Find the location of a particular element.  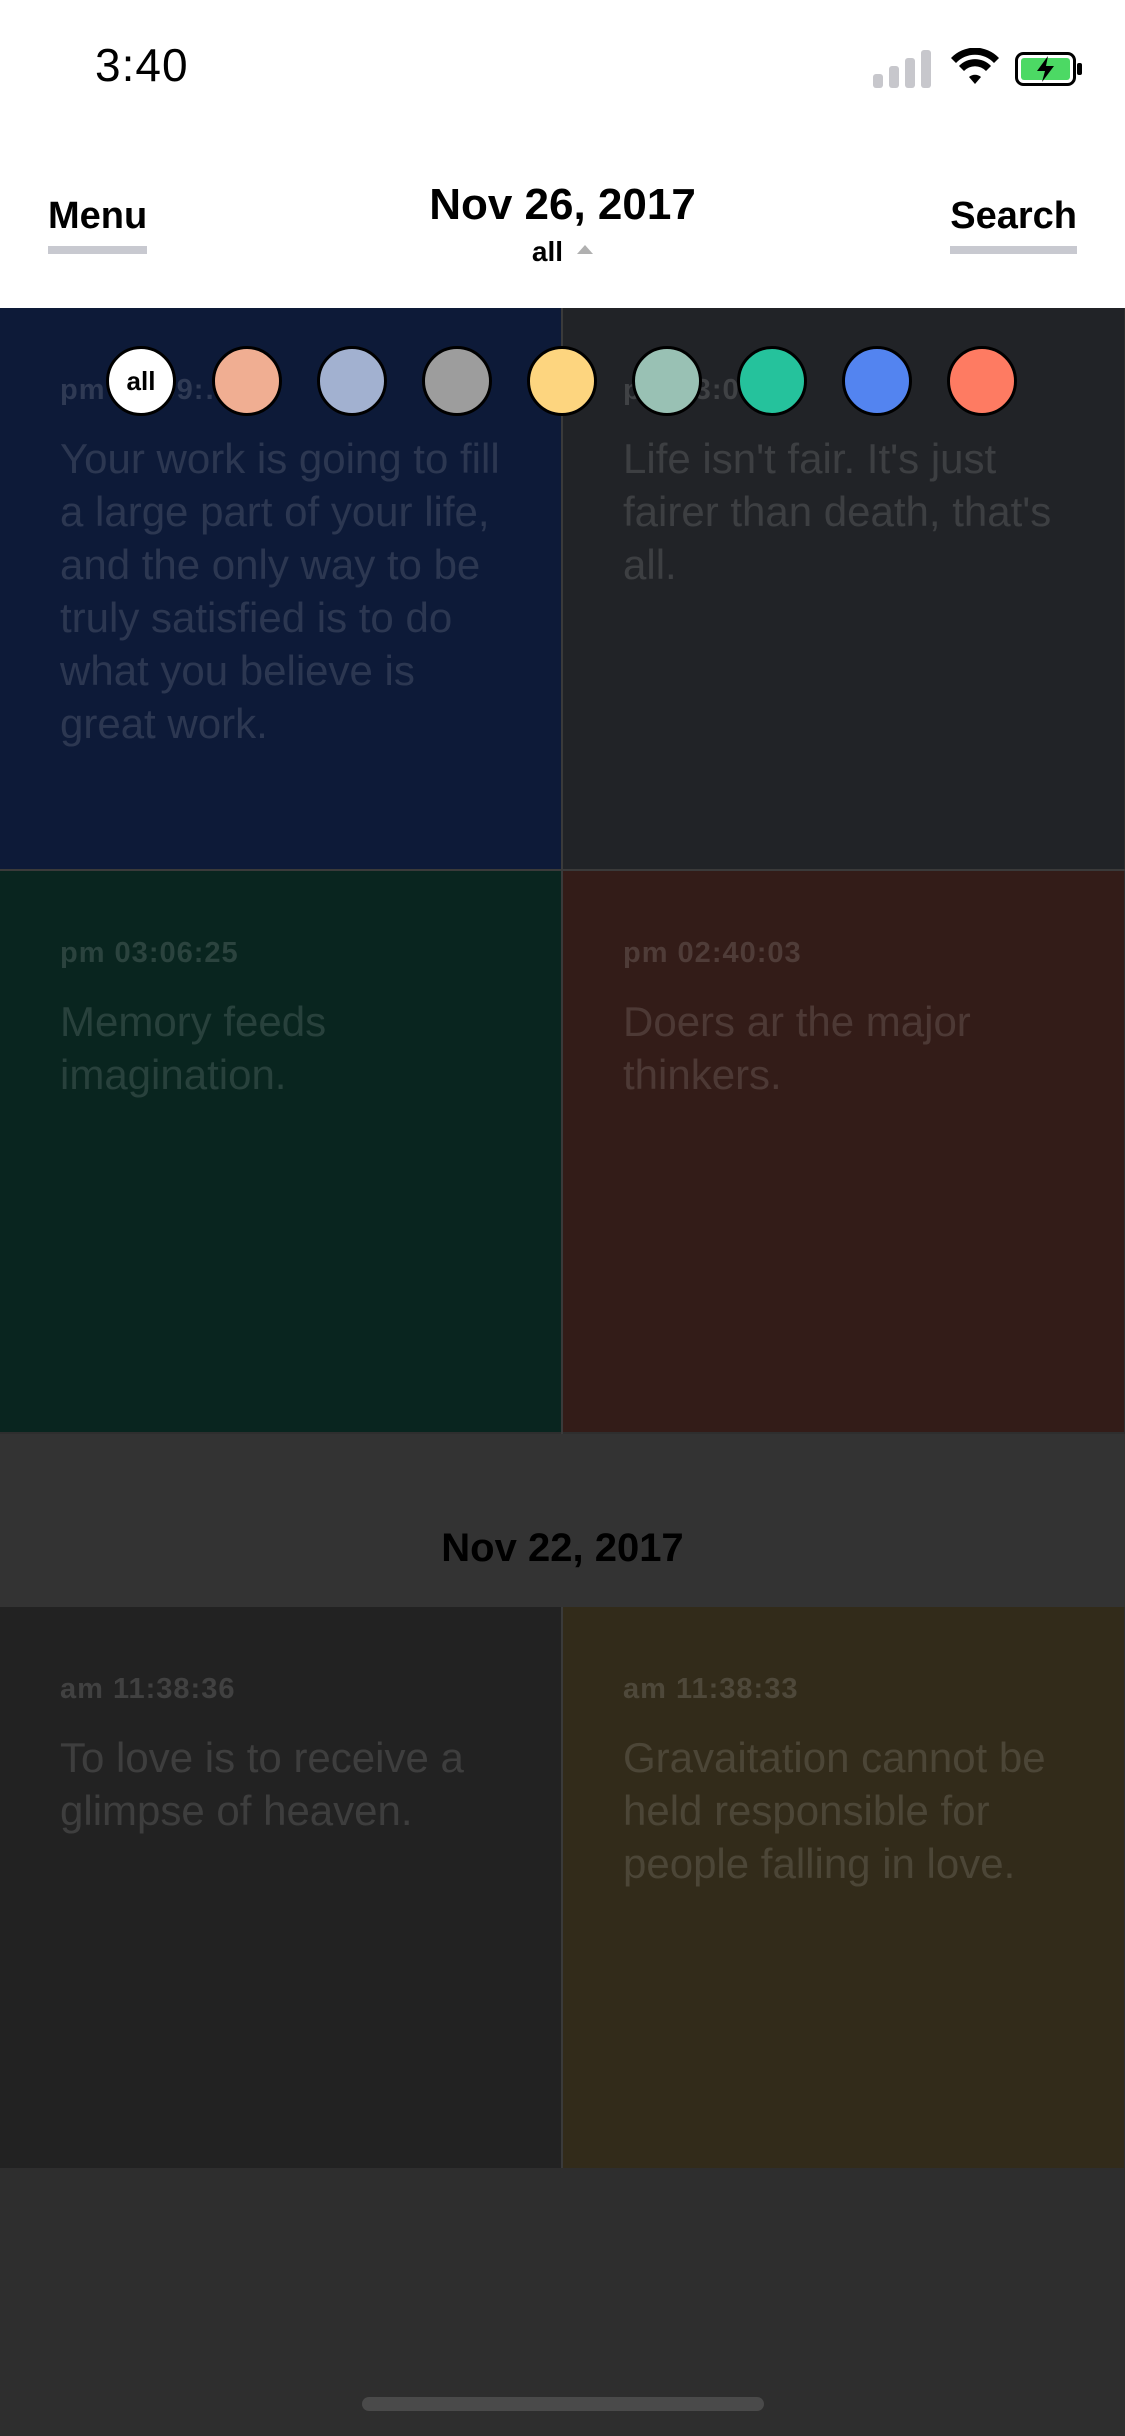

color-swatch-all: all is located at coordinates (141, 381).